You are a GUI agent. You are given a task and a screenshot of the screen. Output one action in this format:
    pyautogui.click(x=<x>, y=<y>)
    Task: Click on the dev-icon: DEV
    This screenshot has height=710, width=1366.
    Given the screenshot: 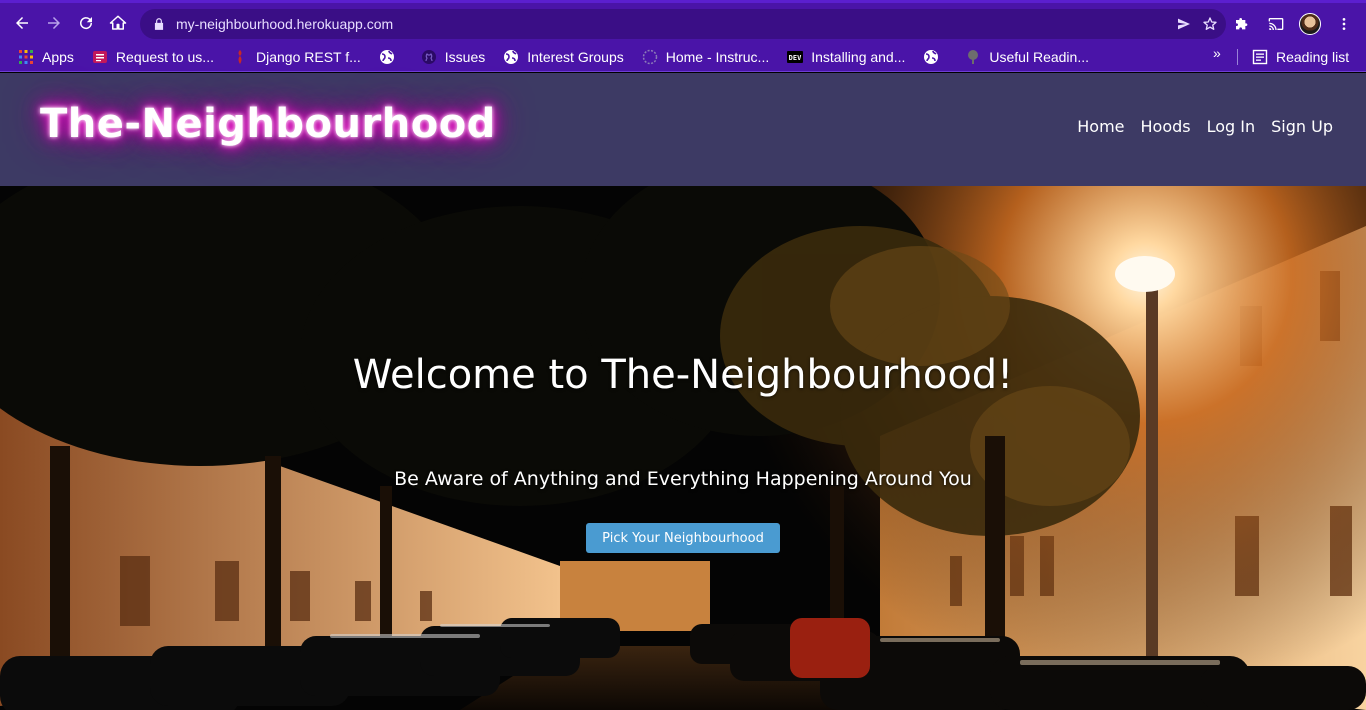 What is the action you would take?
    pyautogui.click(x=795, y=57)
    